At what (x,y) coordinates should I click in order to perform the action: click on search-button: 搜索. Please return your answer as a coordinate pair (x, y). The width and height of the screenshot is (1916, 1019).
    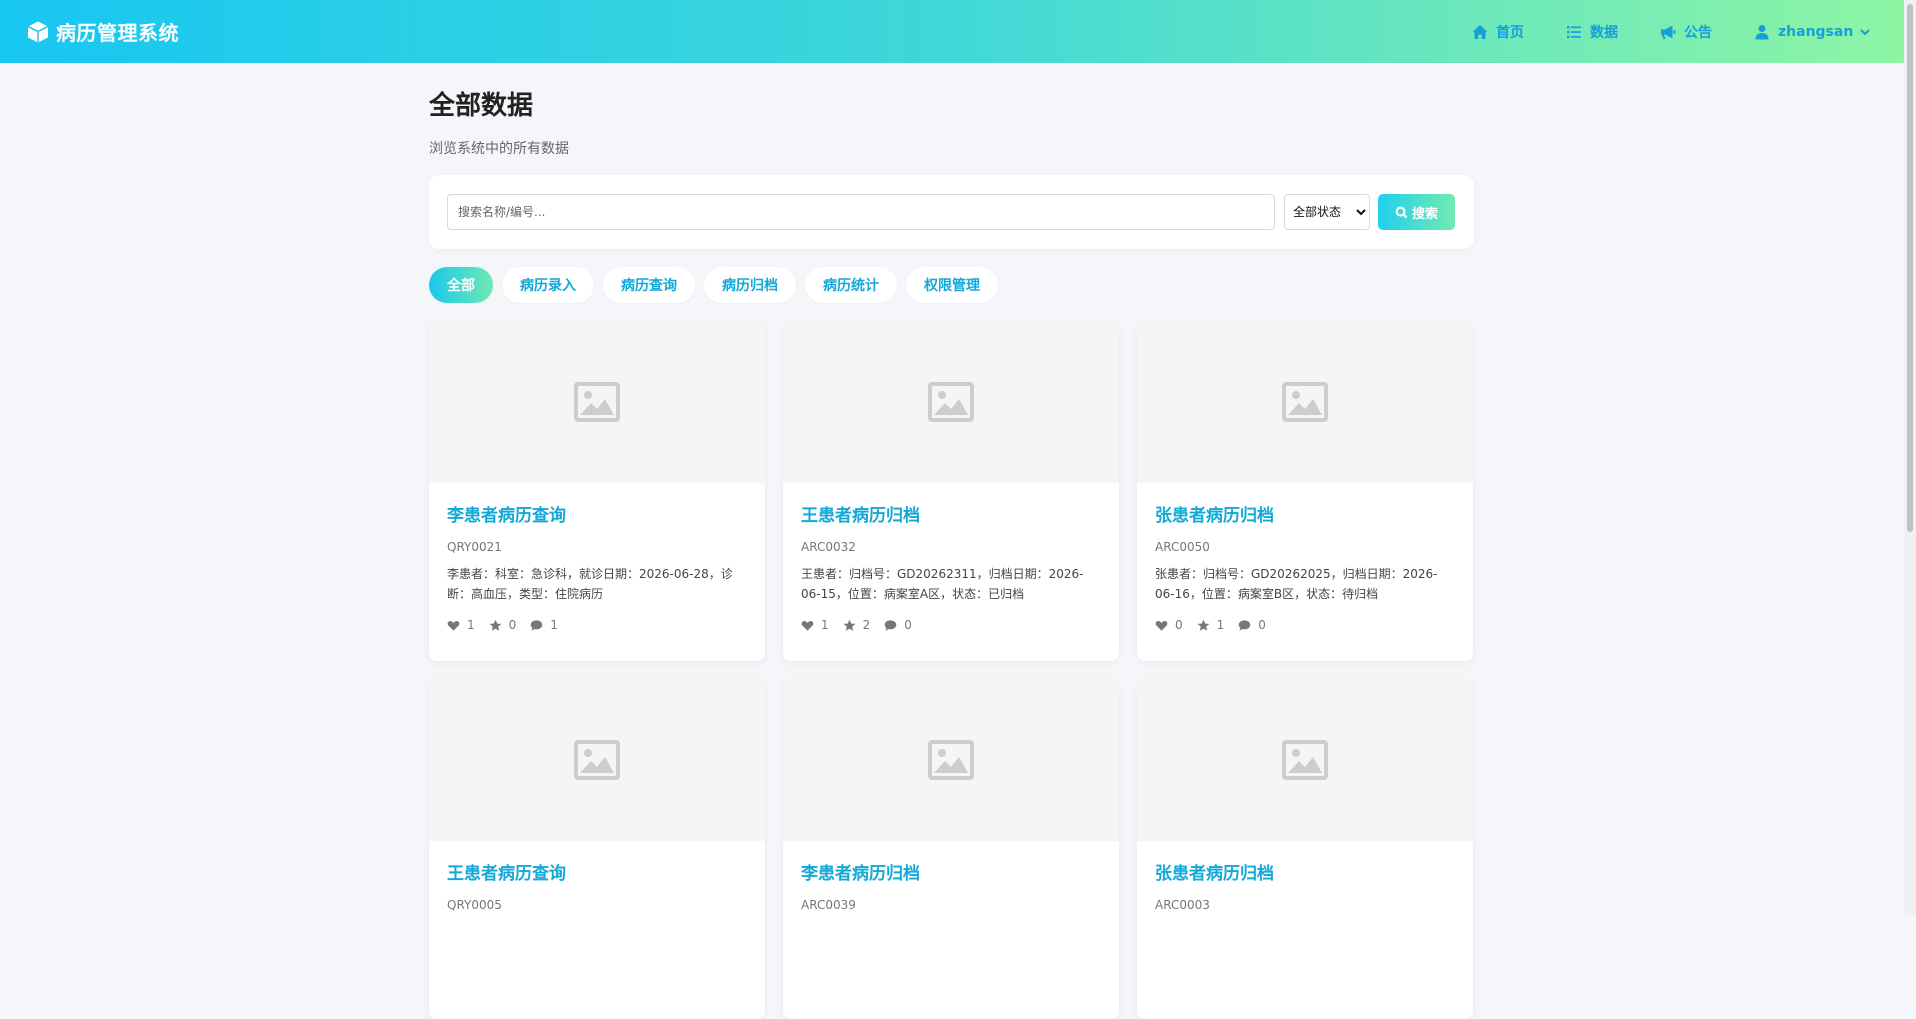
    Looking at the image, I should click on (1416, 212).